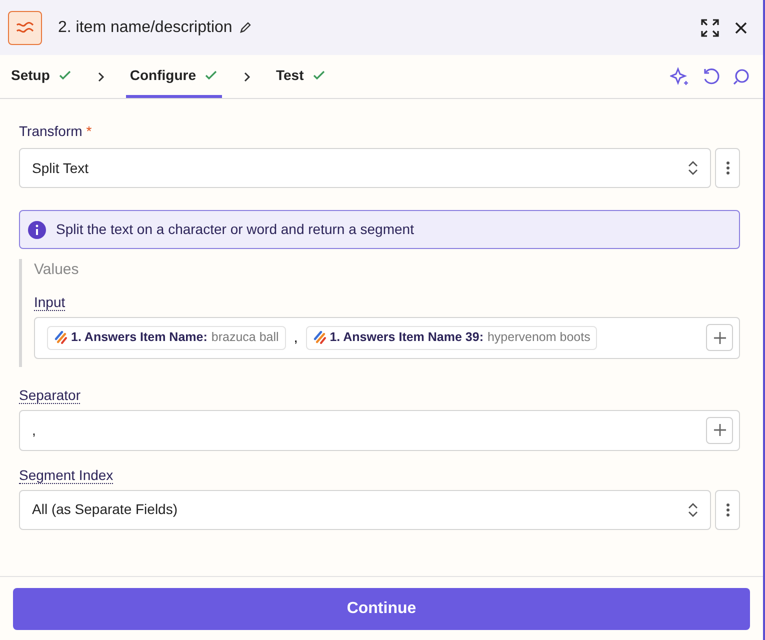 The height and width of the screenshot is (640, 765). What do you see at coordinates (710, 27) in the screenshot?
I see `expand-icon` at bounding box center [710, 27].